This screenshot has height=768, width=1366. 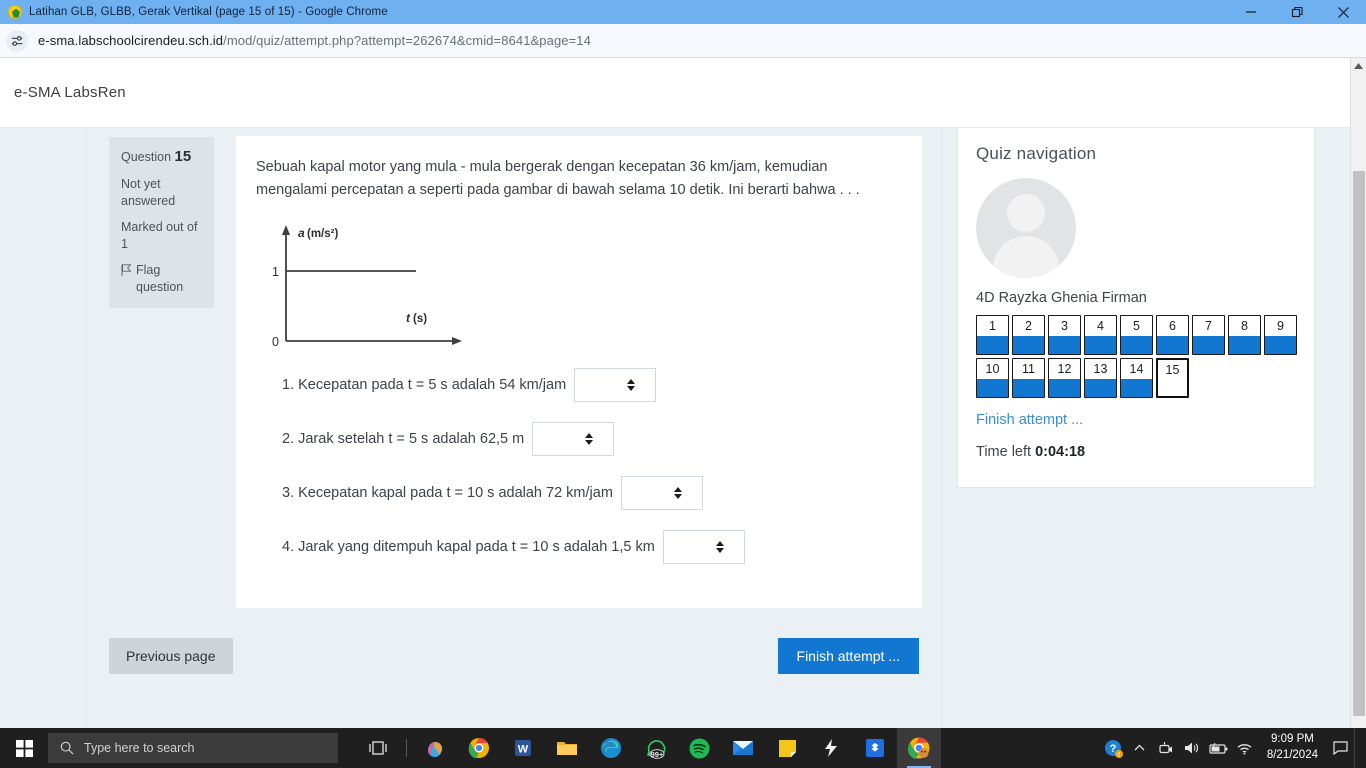 I want to click on sticky-notes-icon, so click(x=787, y=748).